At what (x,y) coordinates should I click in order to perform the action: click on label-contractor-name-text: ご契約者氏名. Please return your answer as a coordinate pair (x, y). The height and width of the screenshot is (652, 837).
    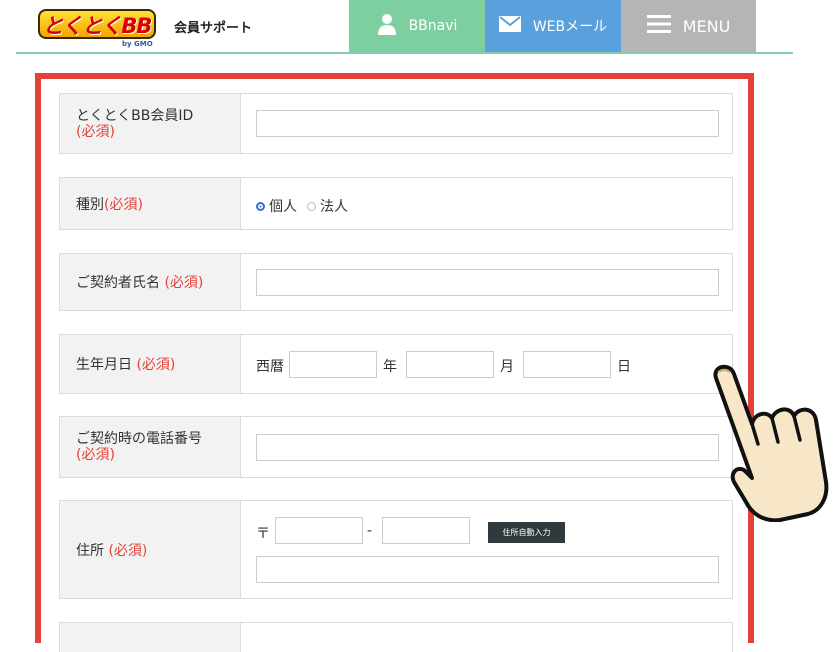
    Looking at the image, I should click on (118, 283).